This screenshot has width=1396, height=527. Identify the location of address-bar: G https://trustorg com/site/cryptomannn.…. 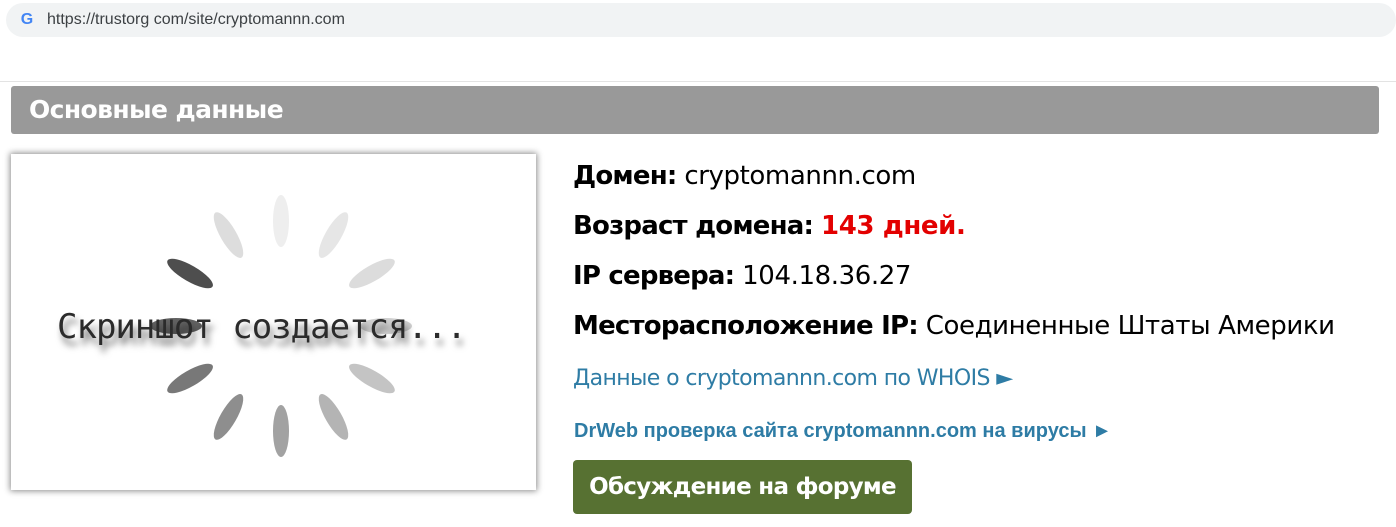
(701, 20).